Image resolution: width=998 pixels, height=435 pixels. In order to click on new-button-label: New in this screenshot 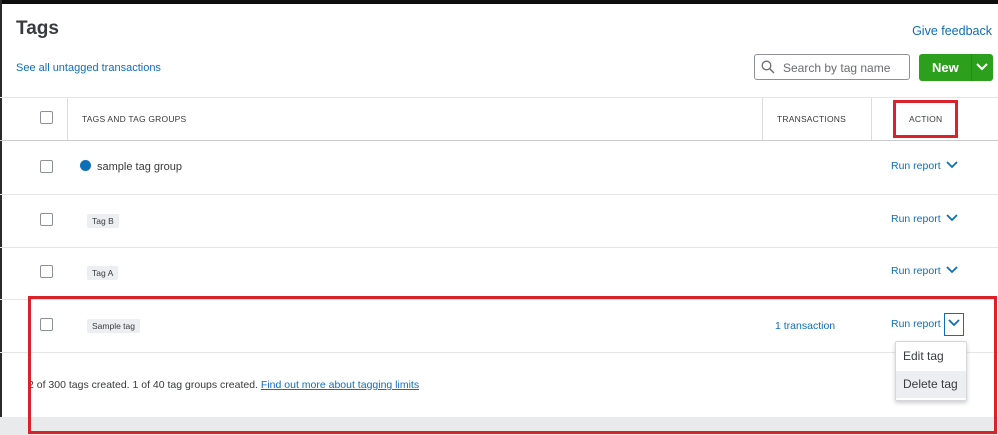, I will do `click(945, 67)`.